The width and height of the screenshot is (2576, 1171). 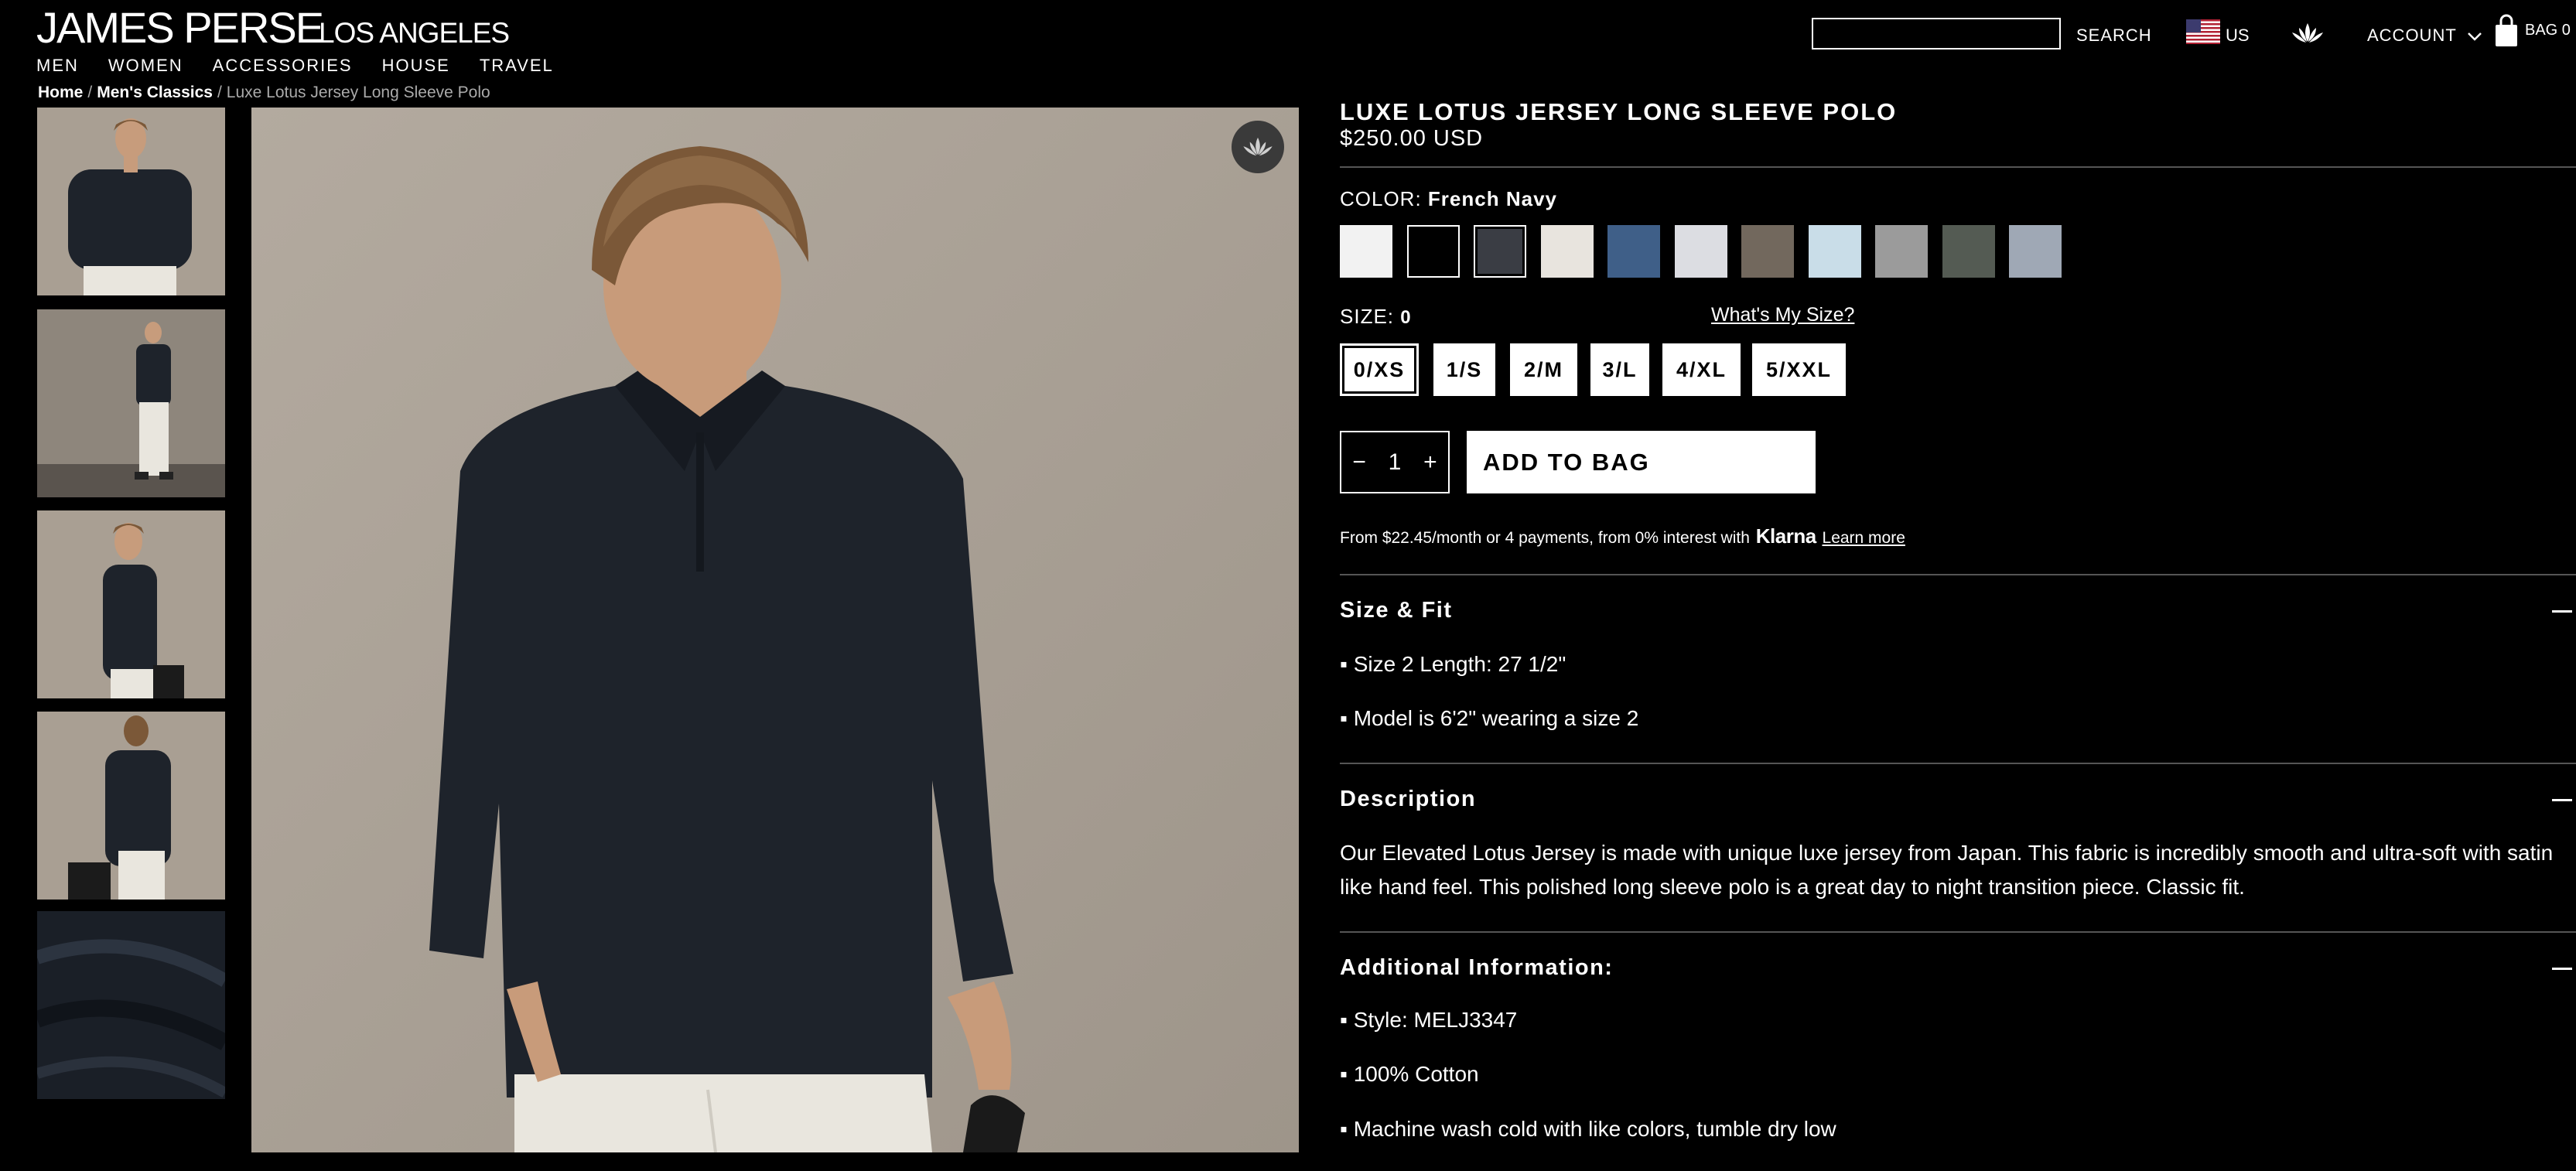 I want to click on quantity-decrease-button: −, so click(x=1359, y=462).